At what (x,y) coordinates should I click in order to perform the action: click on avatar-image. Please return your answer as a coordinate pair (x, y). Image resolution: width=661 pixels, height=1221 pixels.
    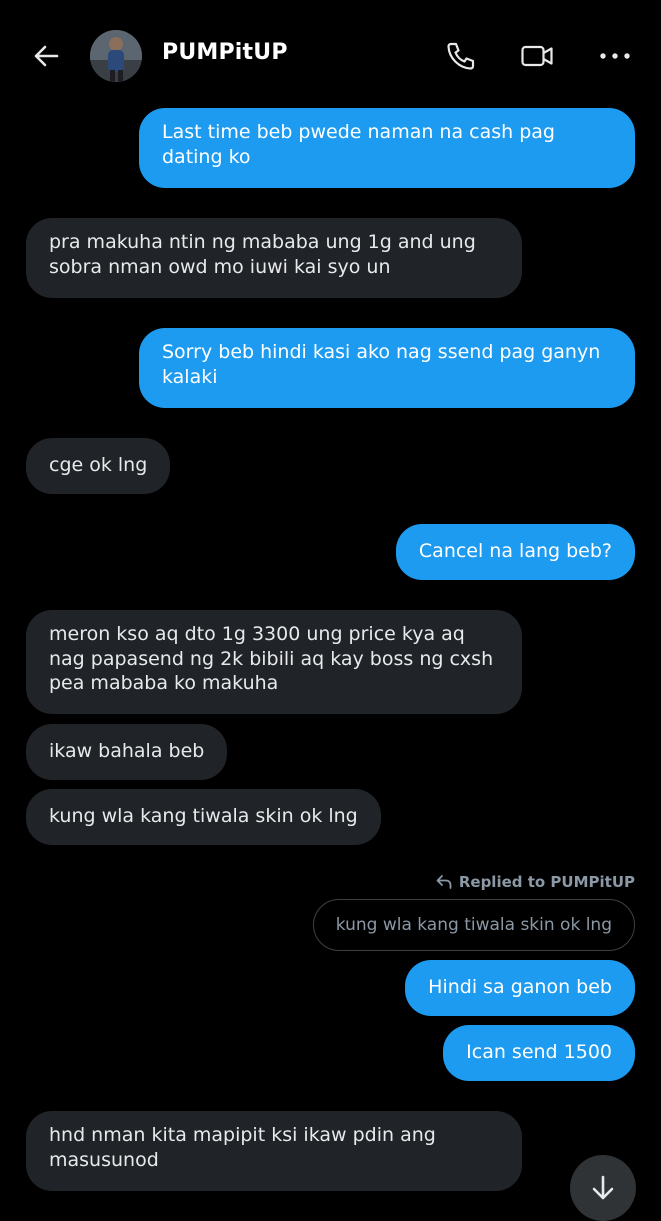
    Looking at the image, I should click on (116, 56).